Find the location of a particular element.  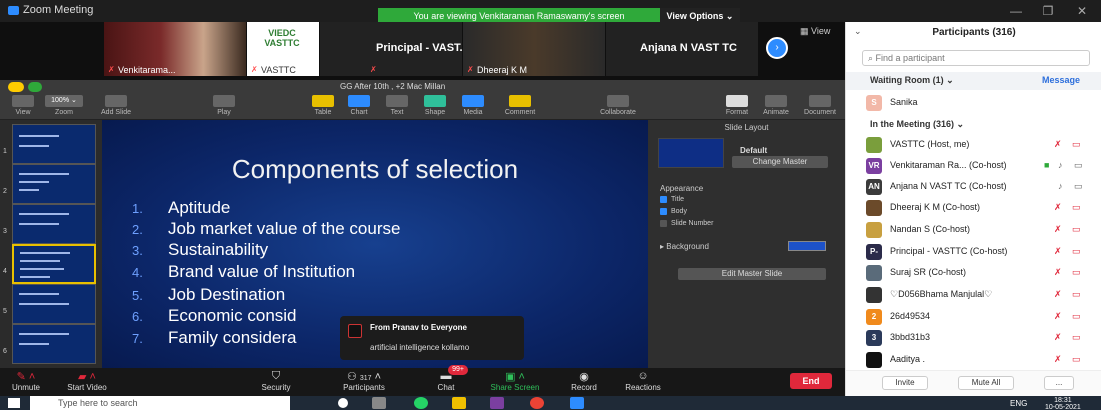

participant-row: P- Principal - VASTTC (Co-host) ✗ ▭ is located at coordinates (973, 251).